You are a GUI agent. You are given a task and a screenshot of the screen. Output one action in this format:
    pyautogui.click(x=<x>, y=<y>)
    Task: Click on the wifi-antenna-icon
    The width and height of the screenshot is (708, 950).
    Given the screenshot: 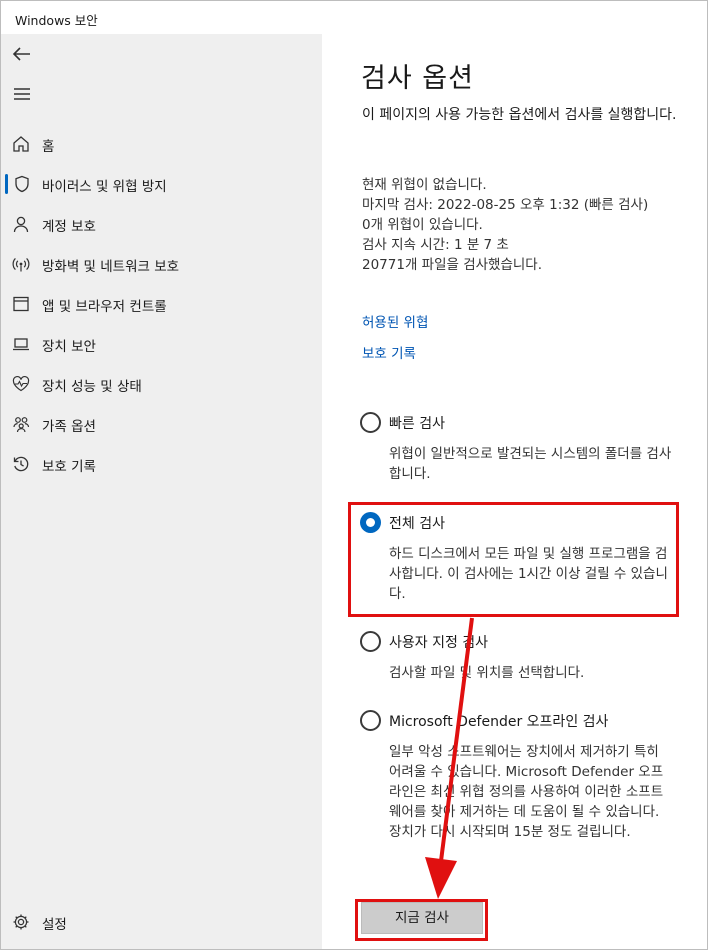 What is the action you would take?
    pyautogui.click(x=21, y=264)
    